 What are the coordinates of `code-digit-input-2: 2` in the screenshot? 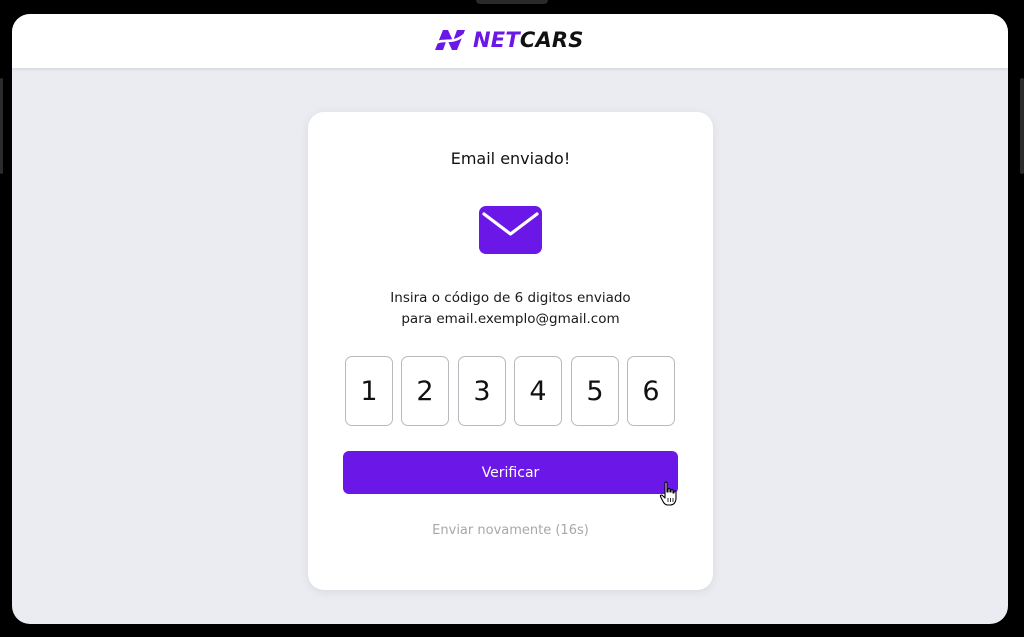 It's located at (425, 391).